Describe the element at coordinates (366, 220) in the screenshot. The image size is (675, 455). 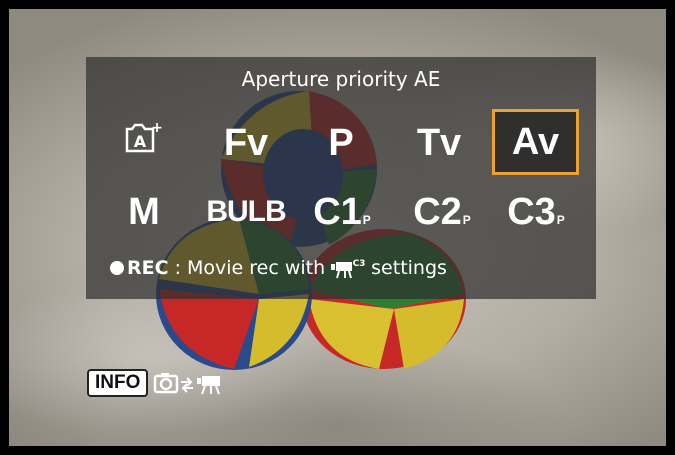
I see `mode-c1-sub: P` at that location.